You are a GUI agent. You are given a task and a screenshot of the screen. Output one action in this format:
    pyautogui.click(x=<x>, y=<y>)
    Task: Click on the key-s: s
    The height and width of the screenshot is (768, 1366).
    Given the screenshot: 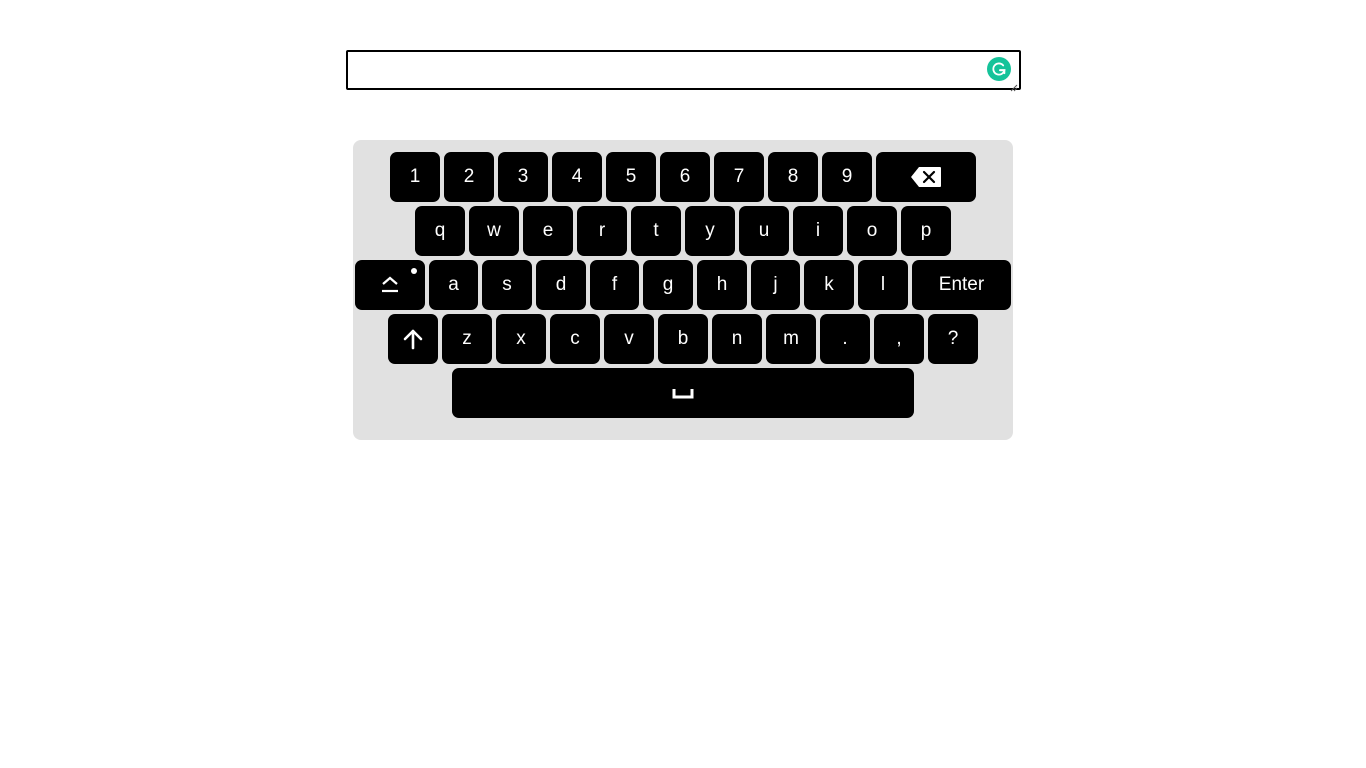 What is the action you would take?
    pyautogui.click(x=507, y=285)
    